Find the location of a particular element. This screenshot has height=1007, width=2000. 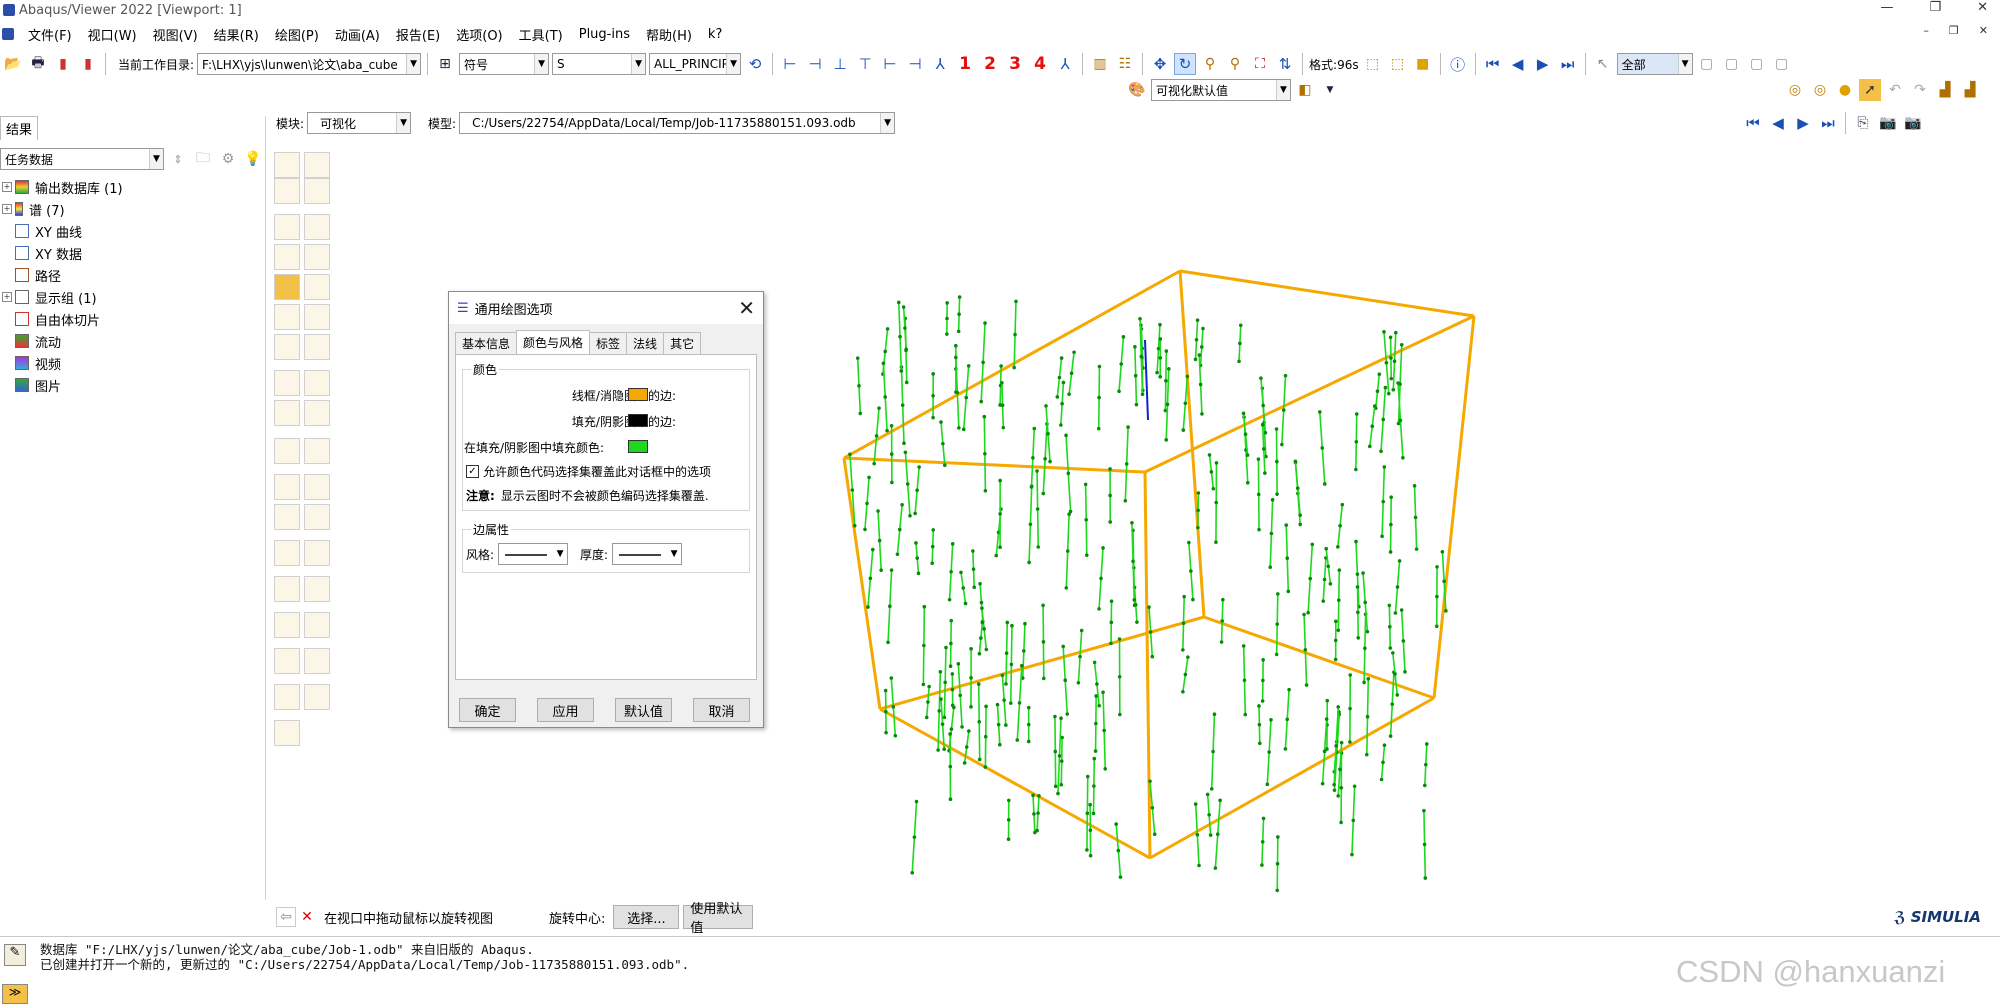

animate-harmonic-icon is located at coordinates (287, 413).